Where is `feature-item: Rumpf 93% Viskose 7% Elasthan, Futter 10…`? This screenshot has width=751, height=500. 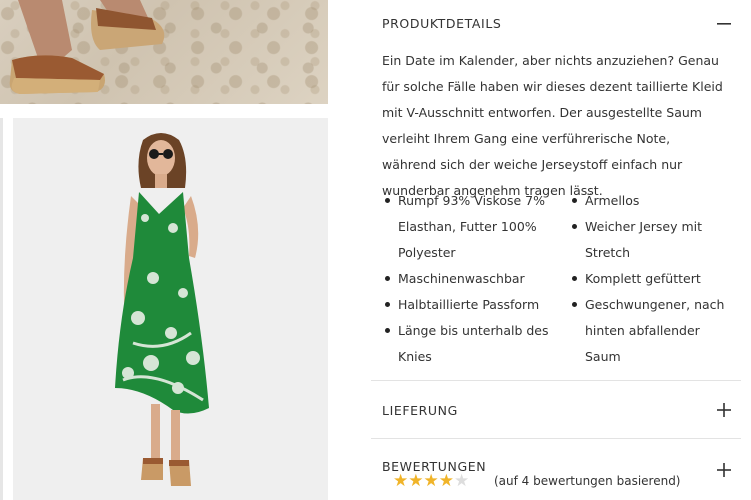 feature-item: Rumpf 93% Viskose 7% Elasthan, Futter 10… is located at coordinates (467, 227).